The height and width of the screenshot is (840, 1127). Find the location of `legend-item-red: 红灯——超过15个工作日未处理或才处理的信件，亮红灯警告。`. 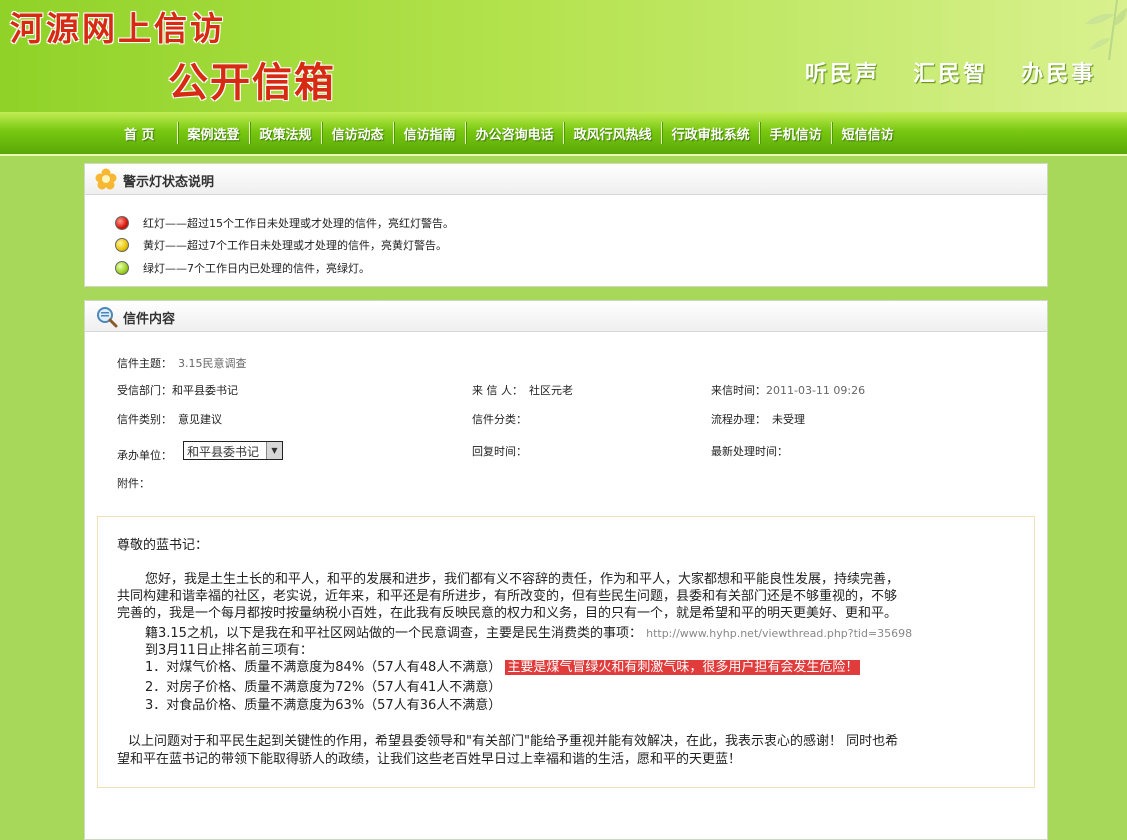

legend-item-red: 红灯——超过15个工作日未处理或才处理的信件，亮红灯警告。 is located at coordinates (284, 223).